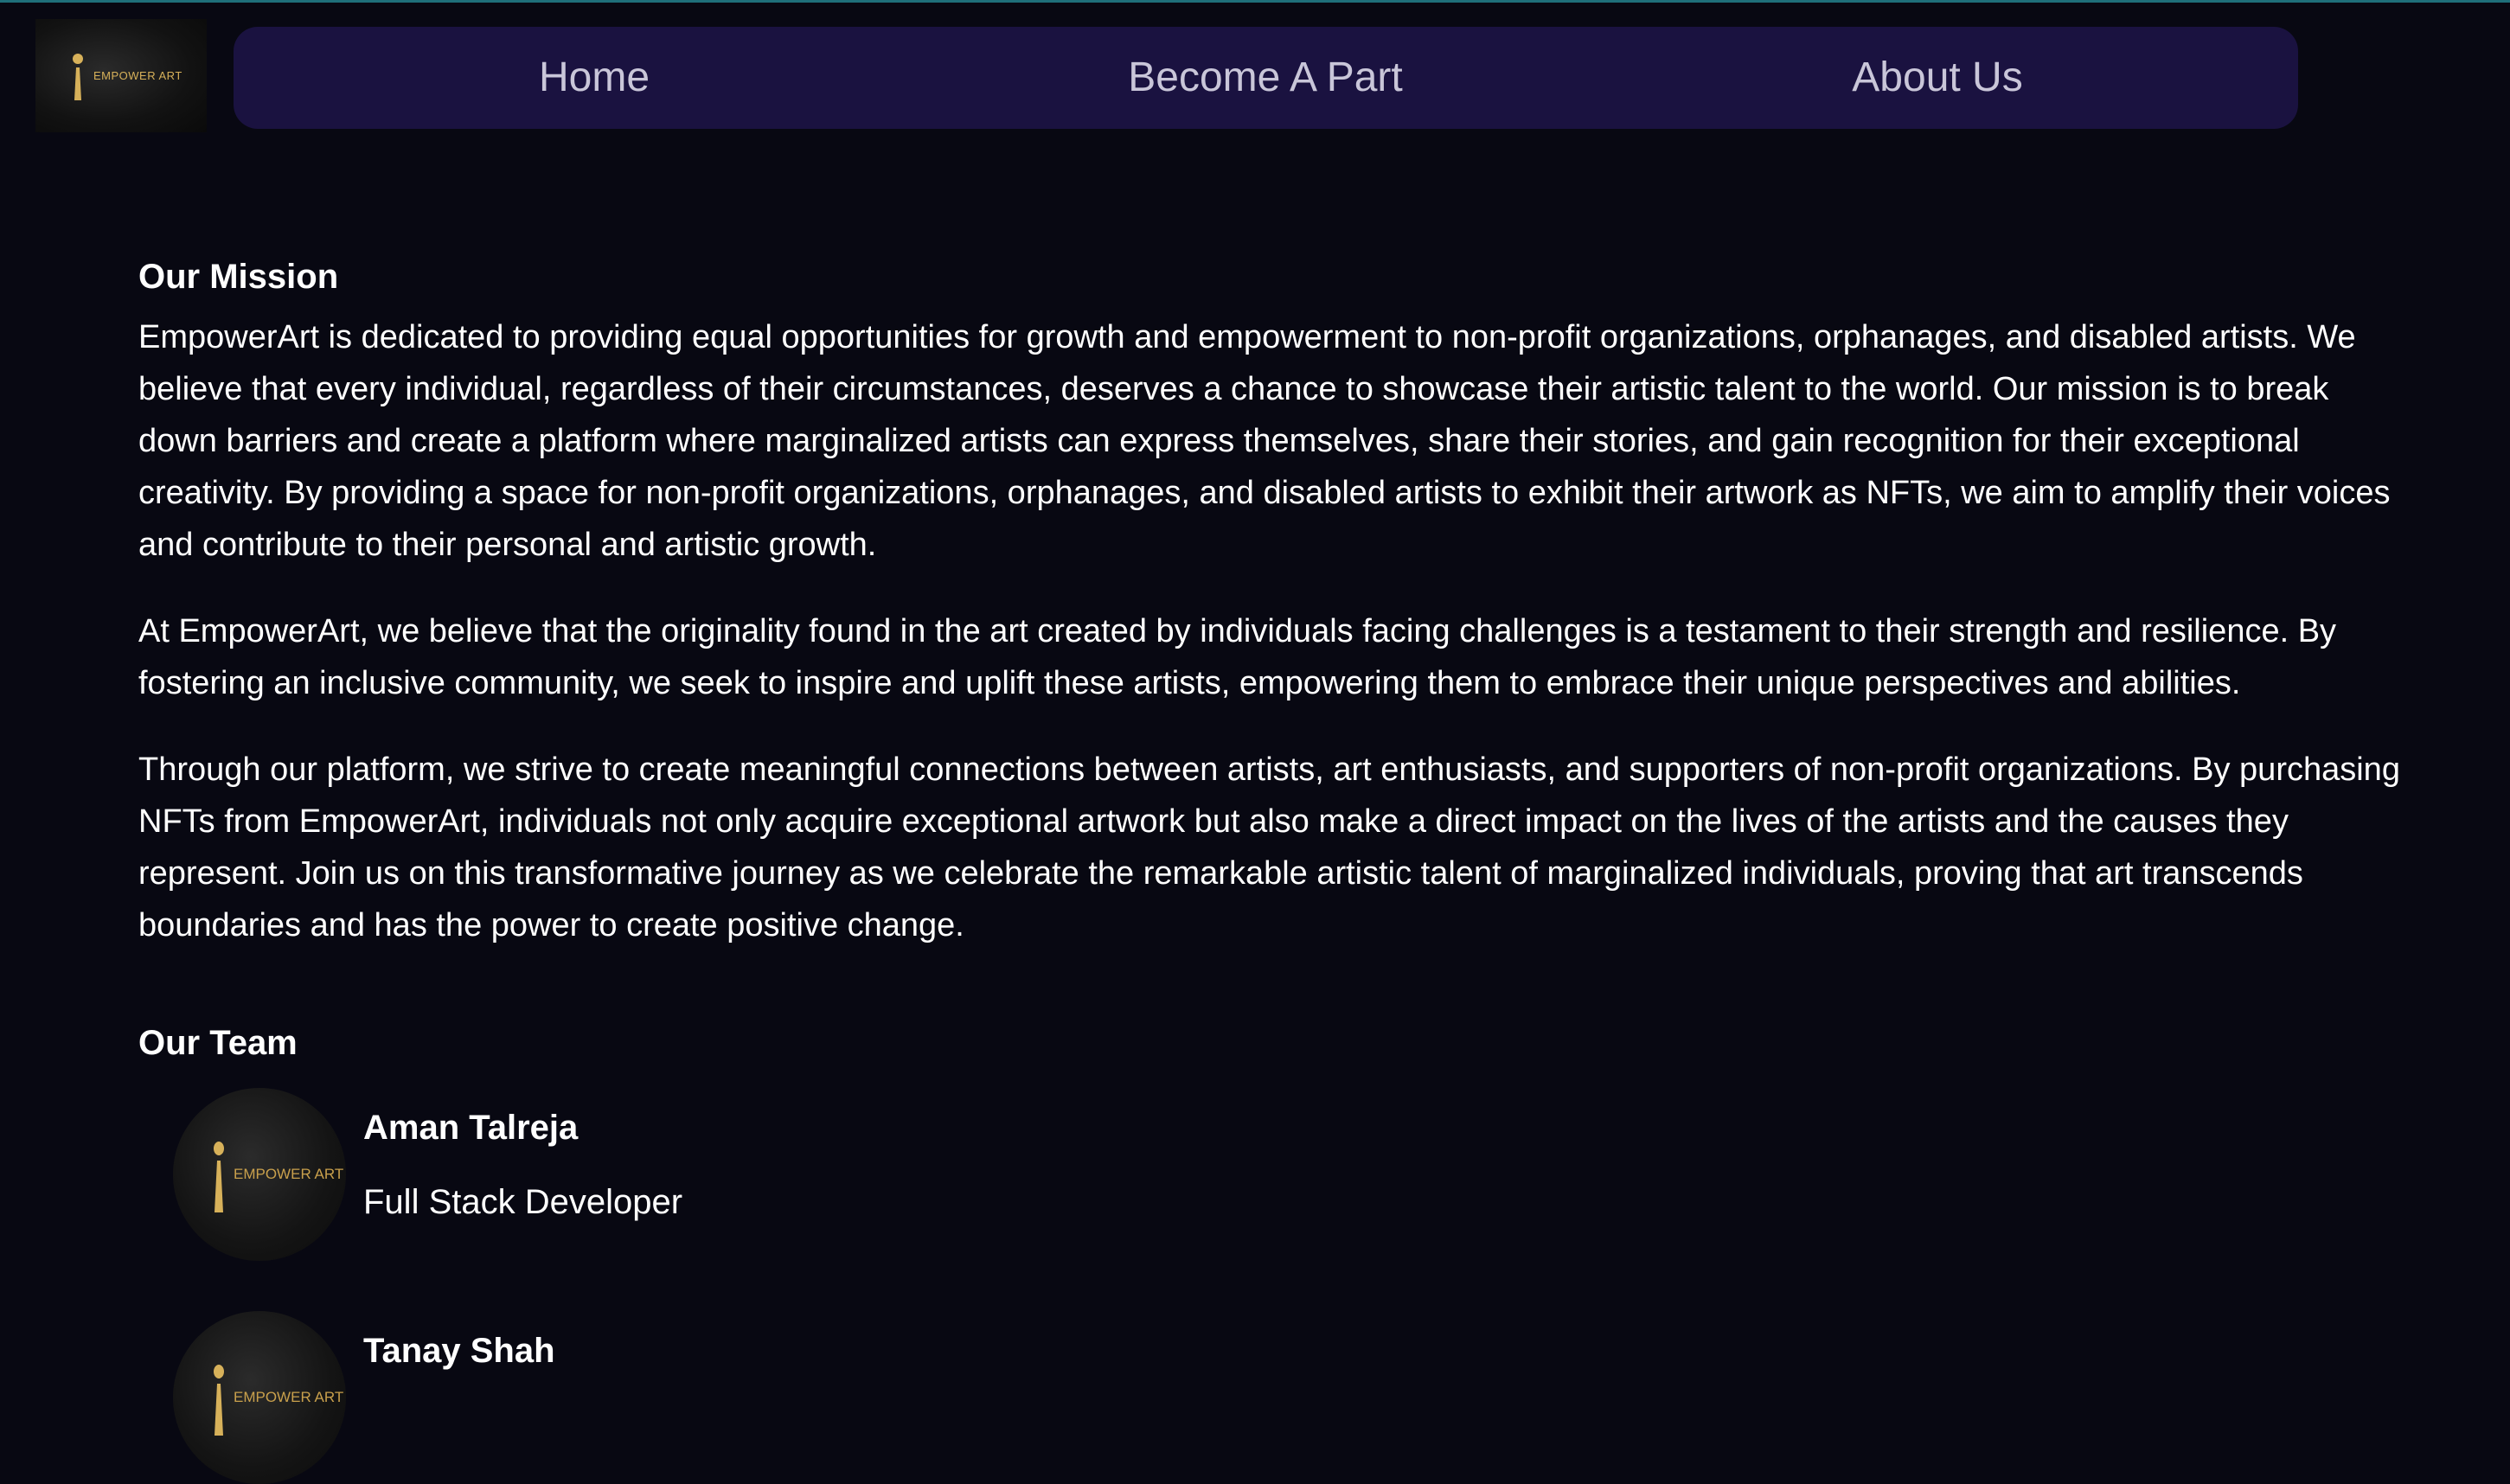  What do you see at coordinates (459, 1351) in the screenshot?
I see `member-name: Tanay Shah` at bounding box center [459, 1351].